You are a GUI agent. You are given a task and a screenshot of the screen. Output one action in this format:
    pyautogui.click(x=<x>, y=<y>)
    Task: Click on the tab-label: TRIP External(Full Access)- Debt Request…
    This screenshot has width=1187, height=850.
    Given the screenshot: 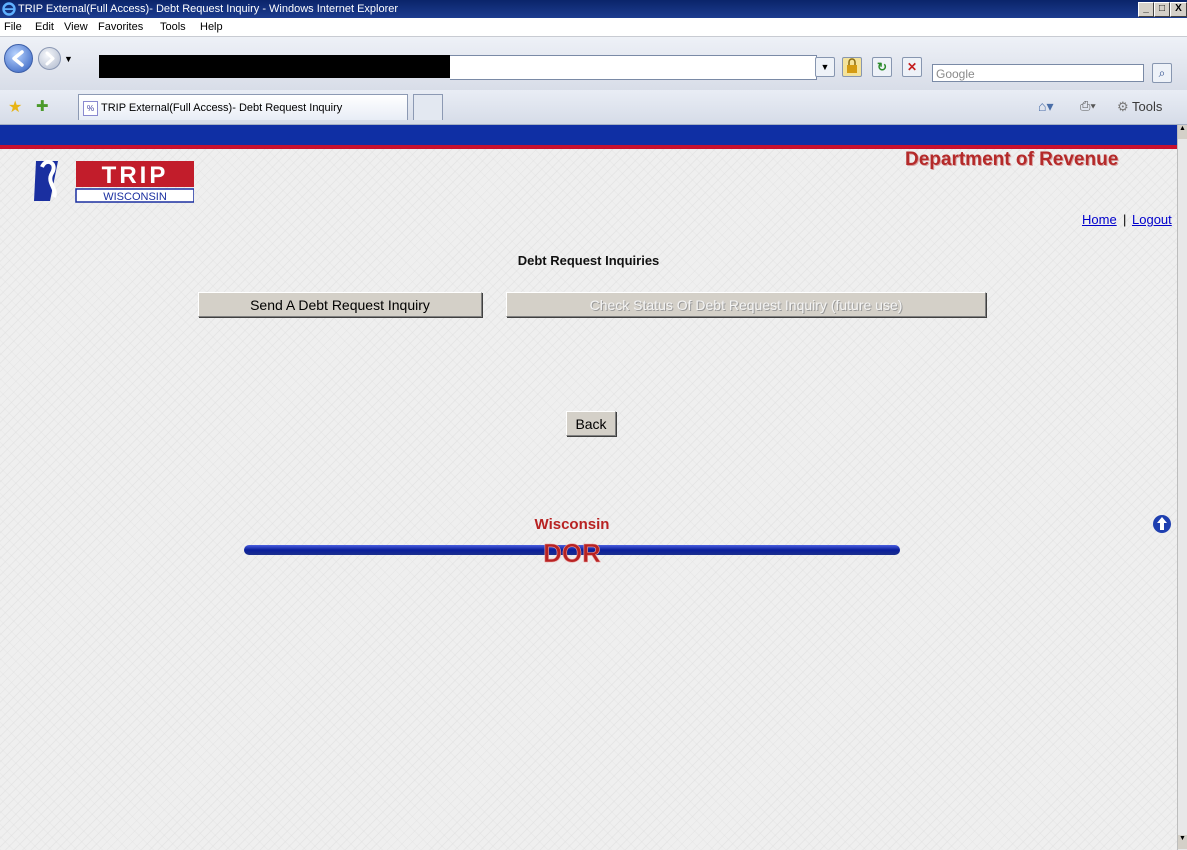 What is the action you would take?
    pyautogui.click(x=222, y=108)
    